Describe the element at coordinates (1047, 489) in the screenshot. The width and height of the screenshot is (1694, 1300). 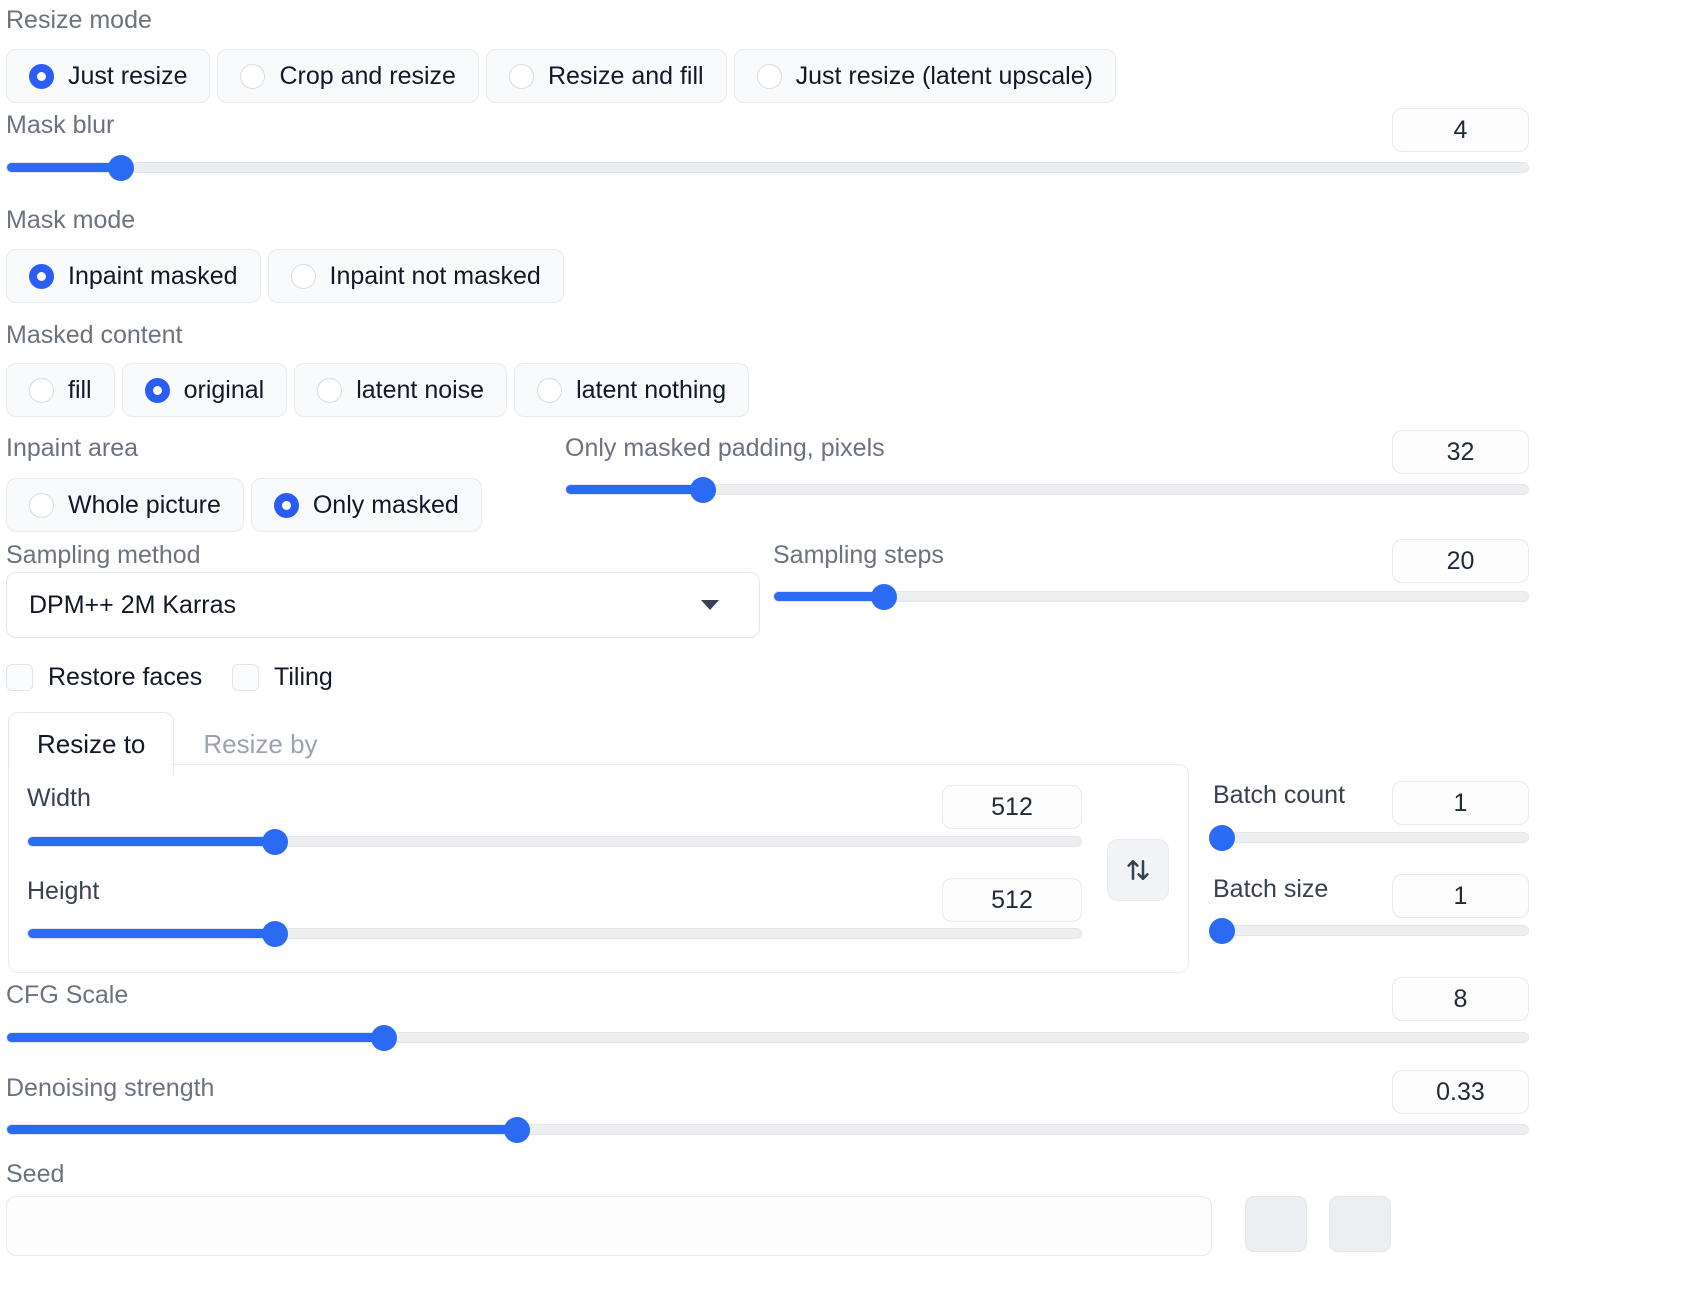
I see `only-masked-padding-slider` at that location.